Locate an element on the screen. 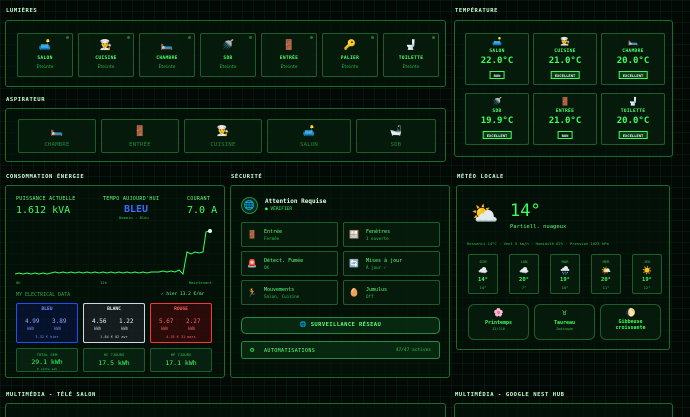 The height and width of the screenshot is (417, 690). gear-icon: ⚙ is located at coordinates (252, 350).